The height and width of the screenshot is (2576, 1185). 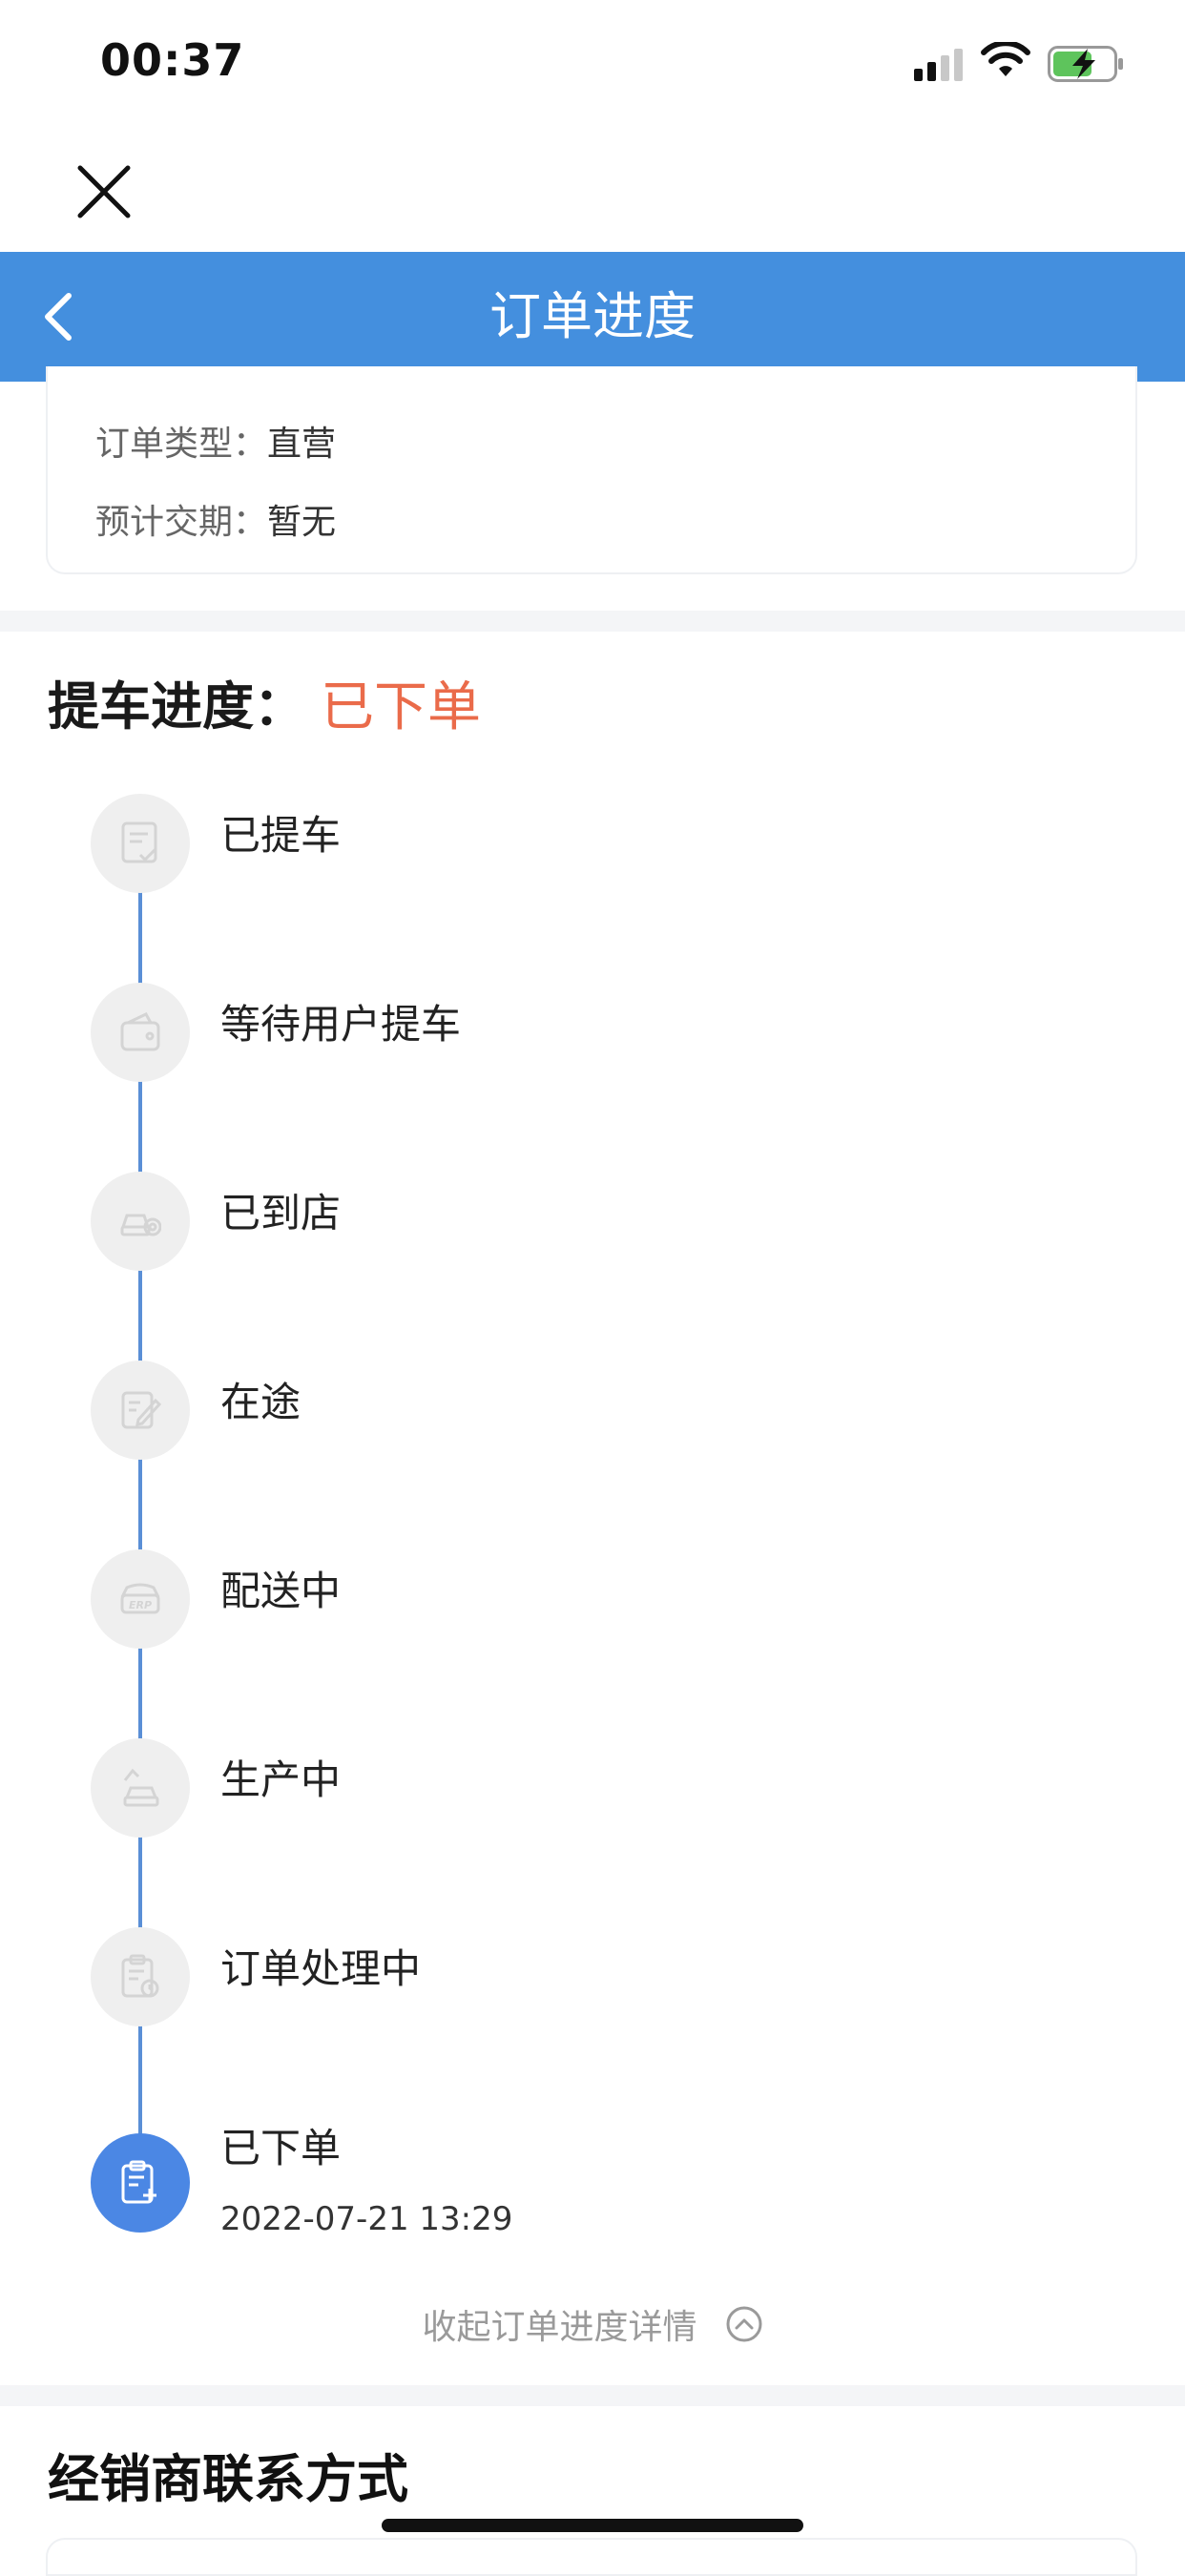 I want to click on delivery-date-row: 预计交期：暂无, so click(x=215, y=519).